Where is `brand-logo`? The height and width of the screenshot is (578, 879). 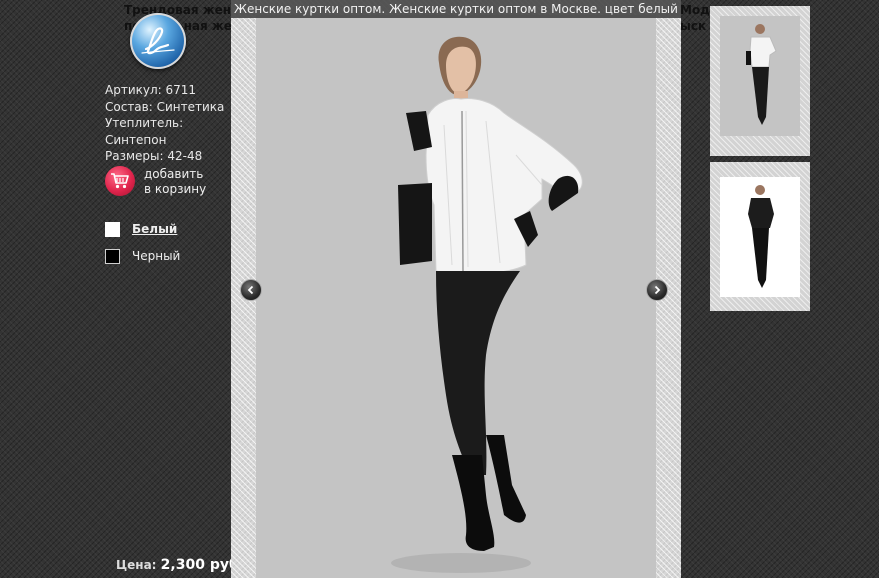 brand-logo is located at coordinates (158, 41).